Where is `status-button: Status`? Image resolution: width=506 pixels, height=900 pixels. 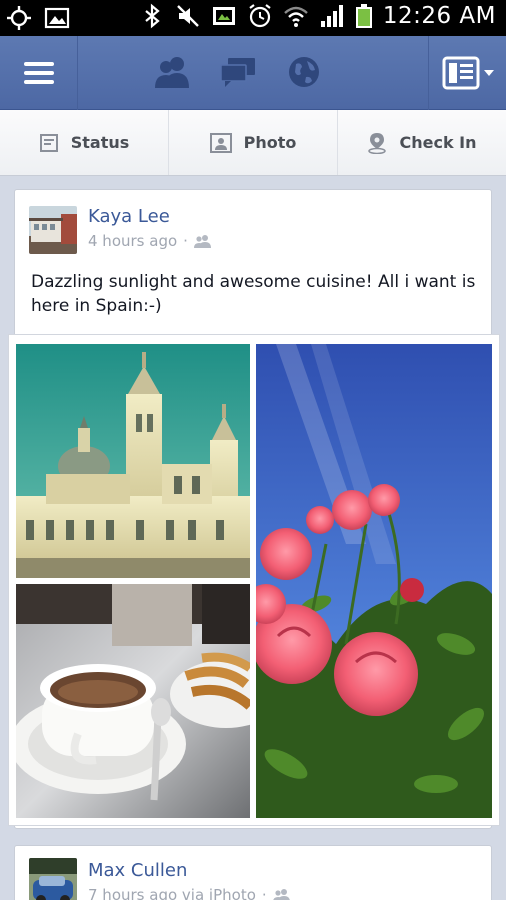
status-button: Status is located at coordinates (84, 142).